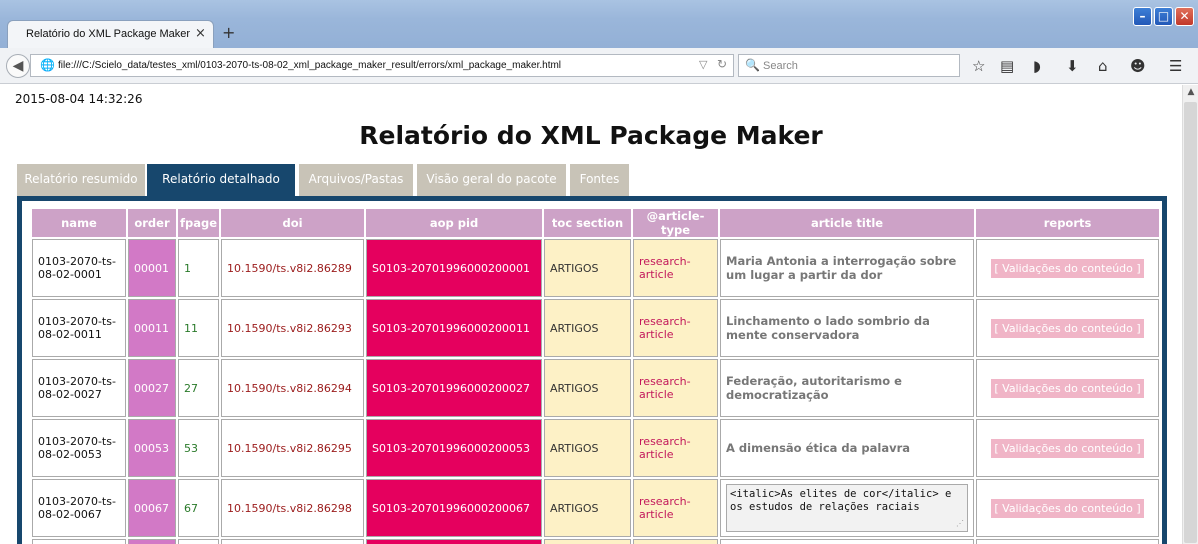 This screenshot has height=544, width=1198. Describe the element at coordinates (199, 328) in the screenshot. I see `cell-fpage: 11` at that location.